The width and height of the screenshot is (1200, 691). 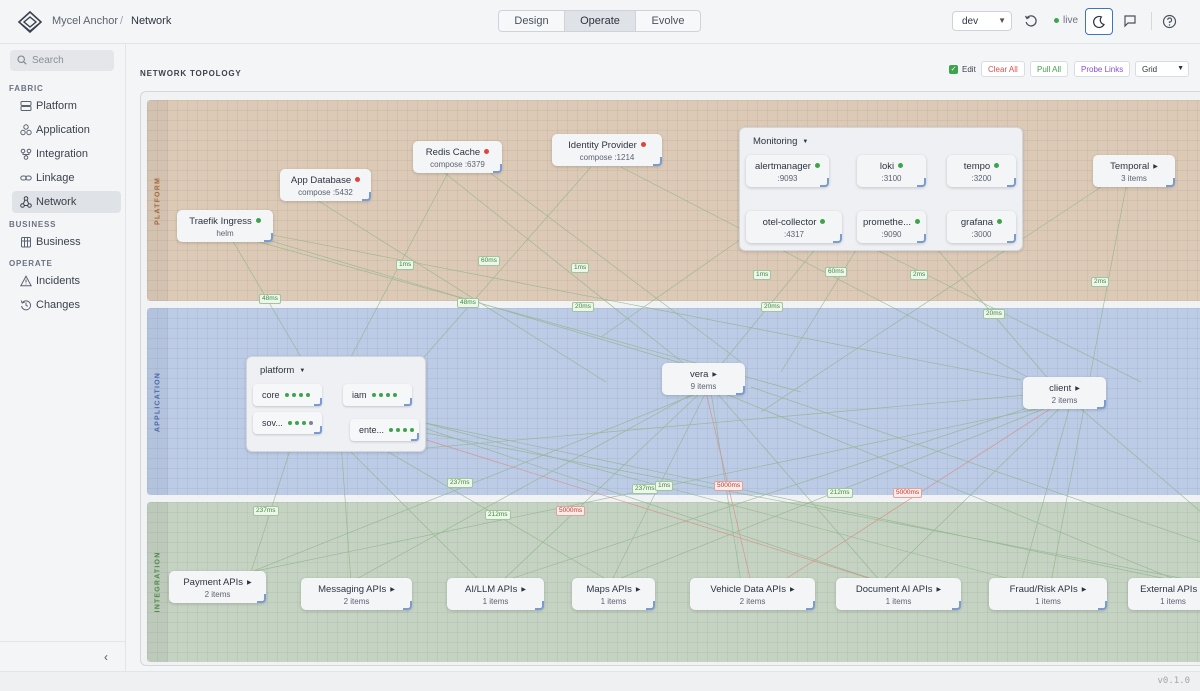 What do you see at coordinates (457, 157) in the screenshot?
I see `node-redis-cache: Redis Cache compose :6379` at bounding box center [457, 157].